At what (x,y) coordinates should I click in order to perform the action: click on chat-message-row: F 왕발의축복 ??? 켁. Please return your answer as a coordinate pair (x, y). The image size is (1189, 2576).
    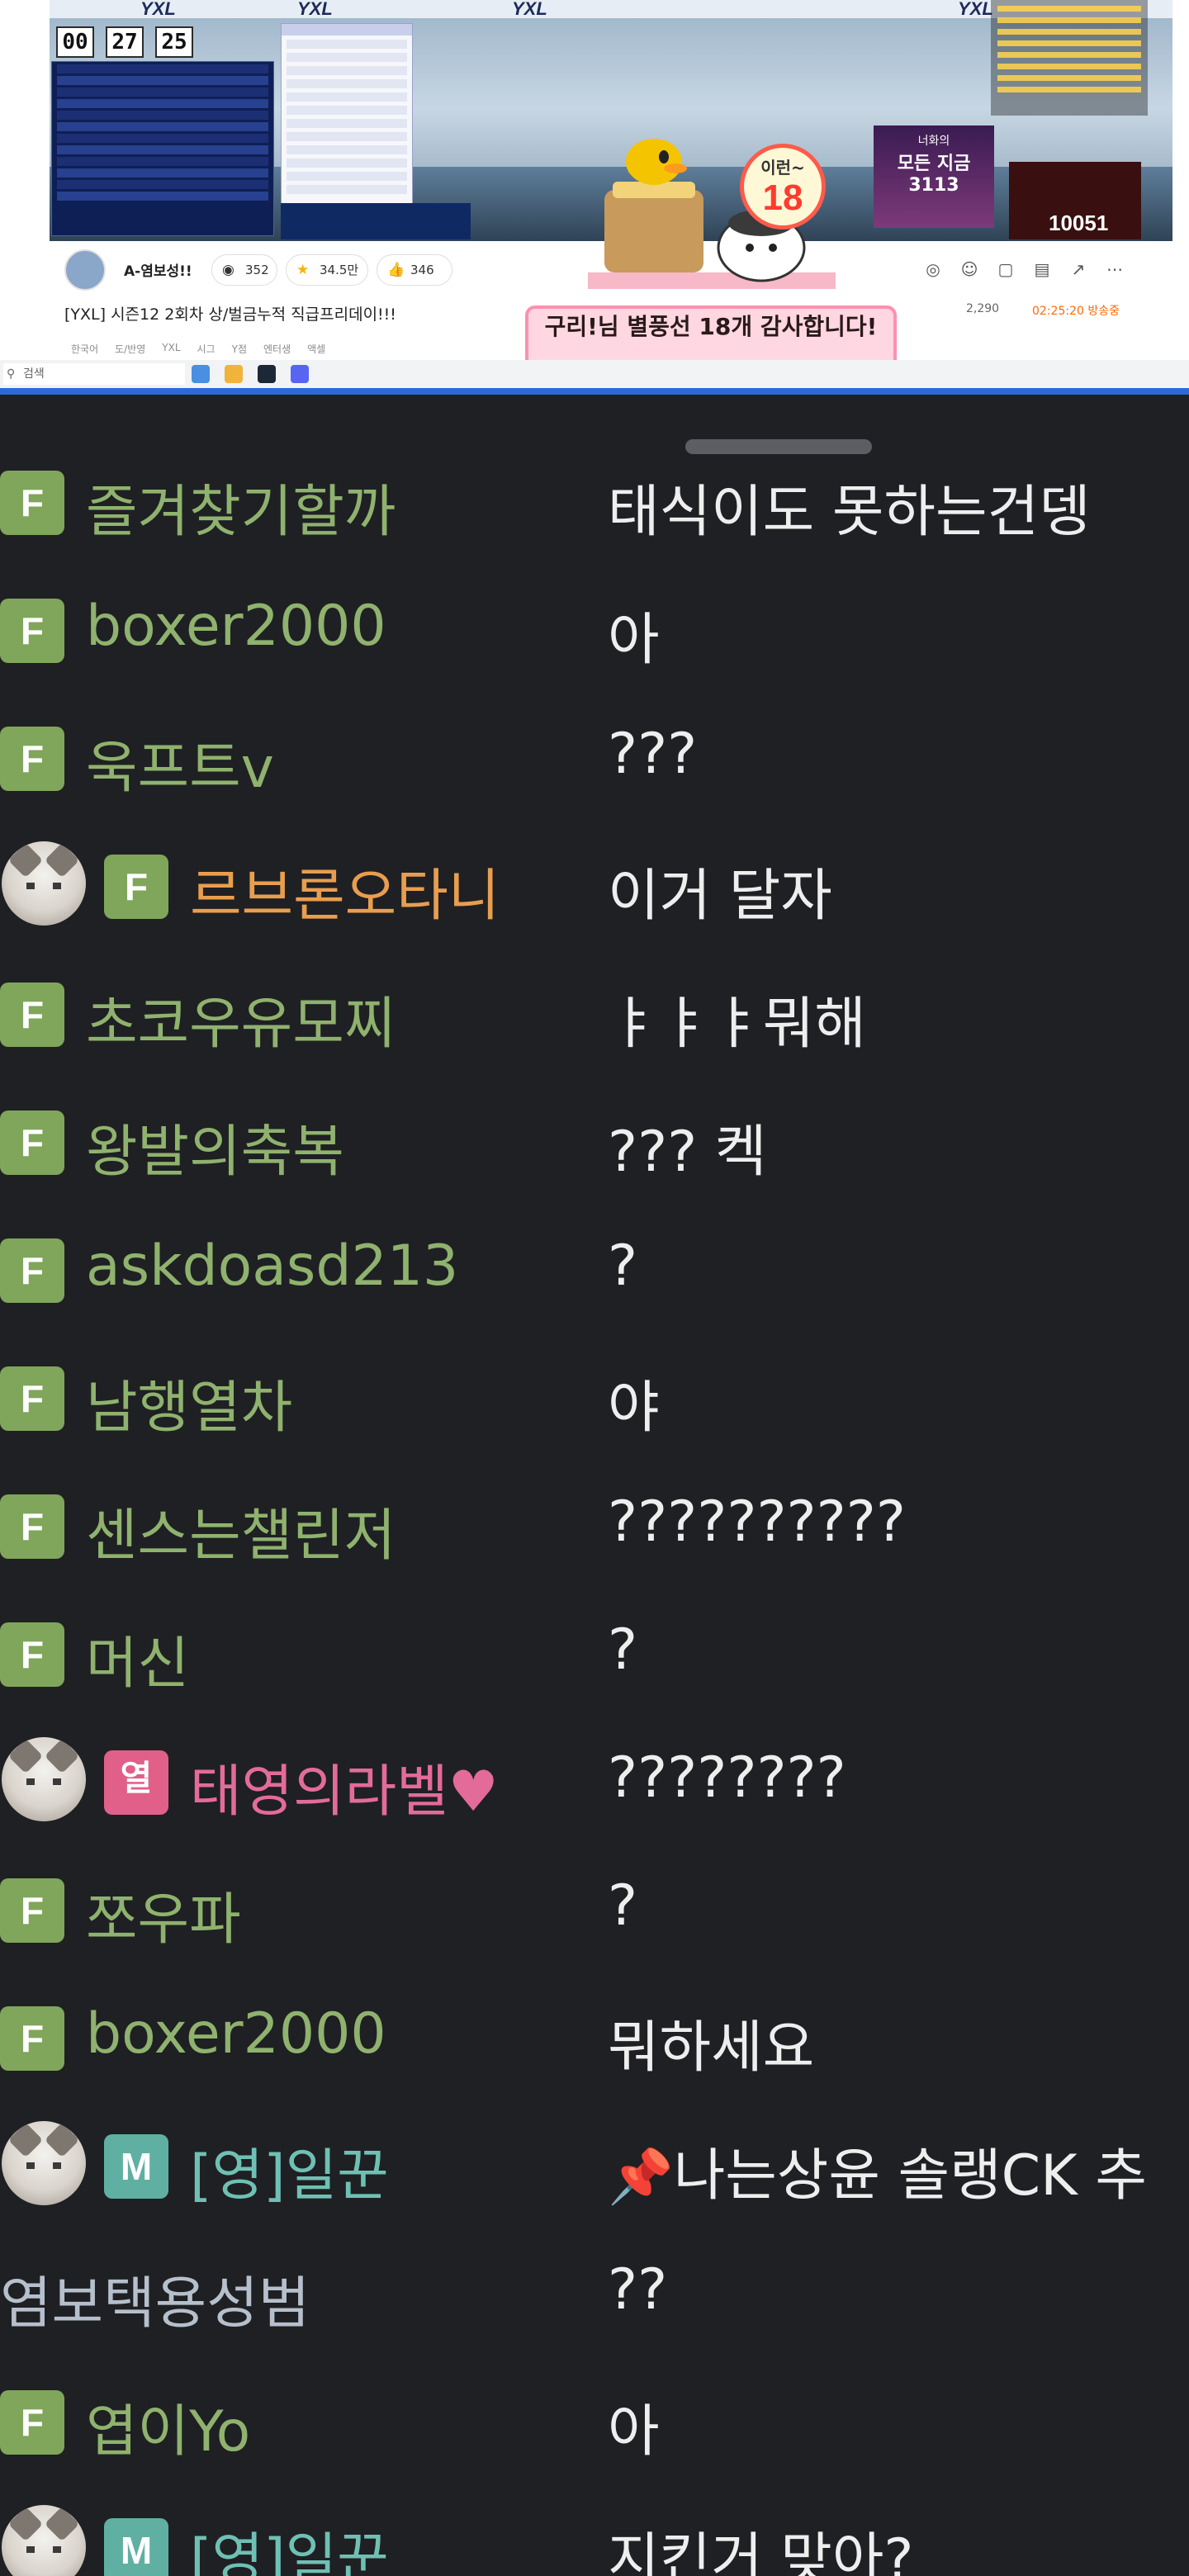
    Looking at the image, I should click on (594, 1137).